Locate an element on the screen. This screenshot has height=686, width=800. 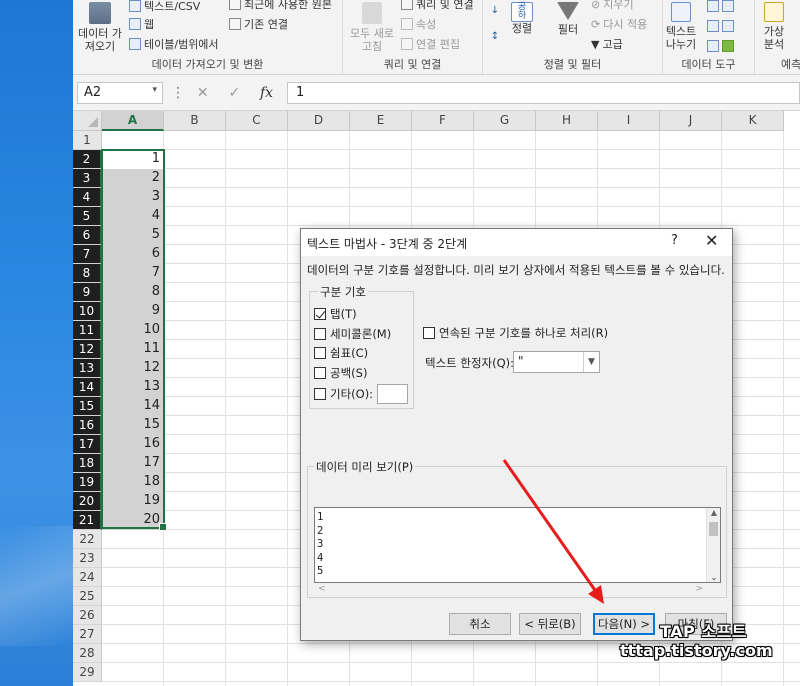
select-all-corner is located at coordinates (87, 121).